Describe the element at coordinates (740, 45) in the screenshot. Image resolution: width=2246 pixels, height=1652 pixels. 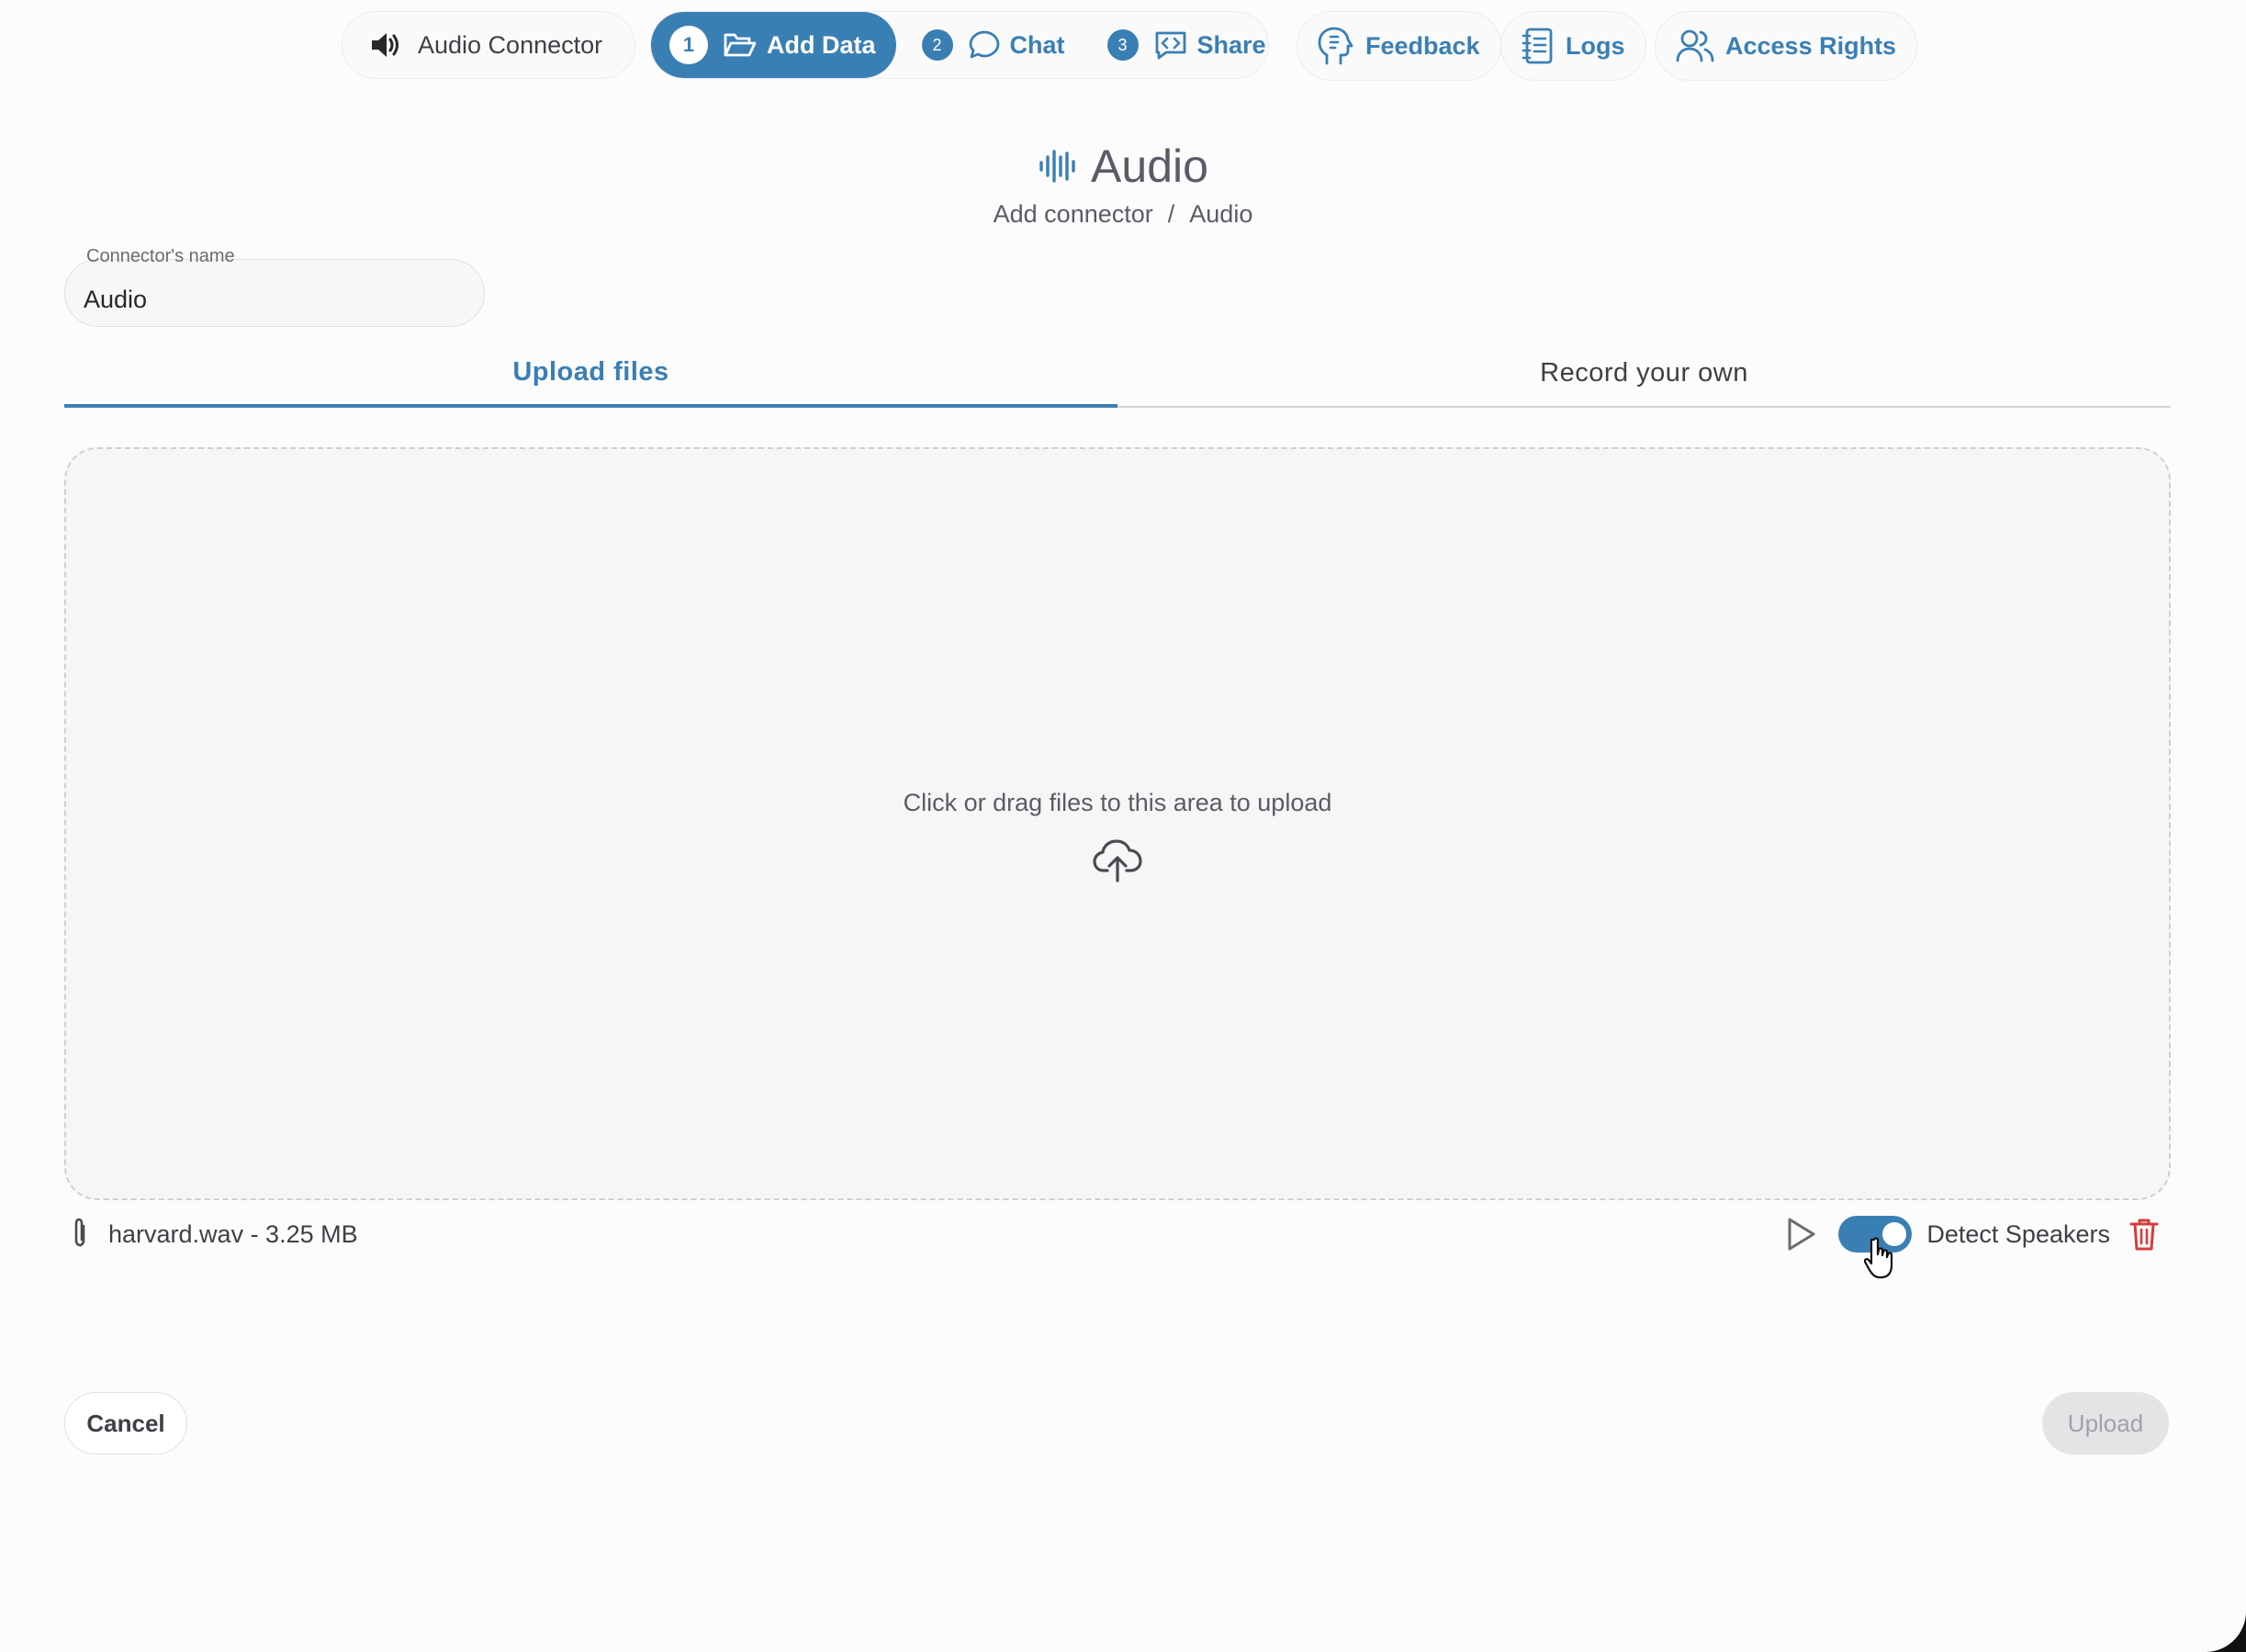
I see `folder-open-icon` at that location.